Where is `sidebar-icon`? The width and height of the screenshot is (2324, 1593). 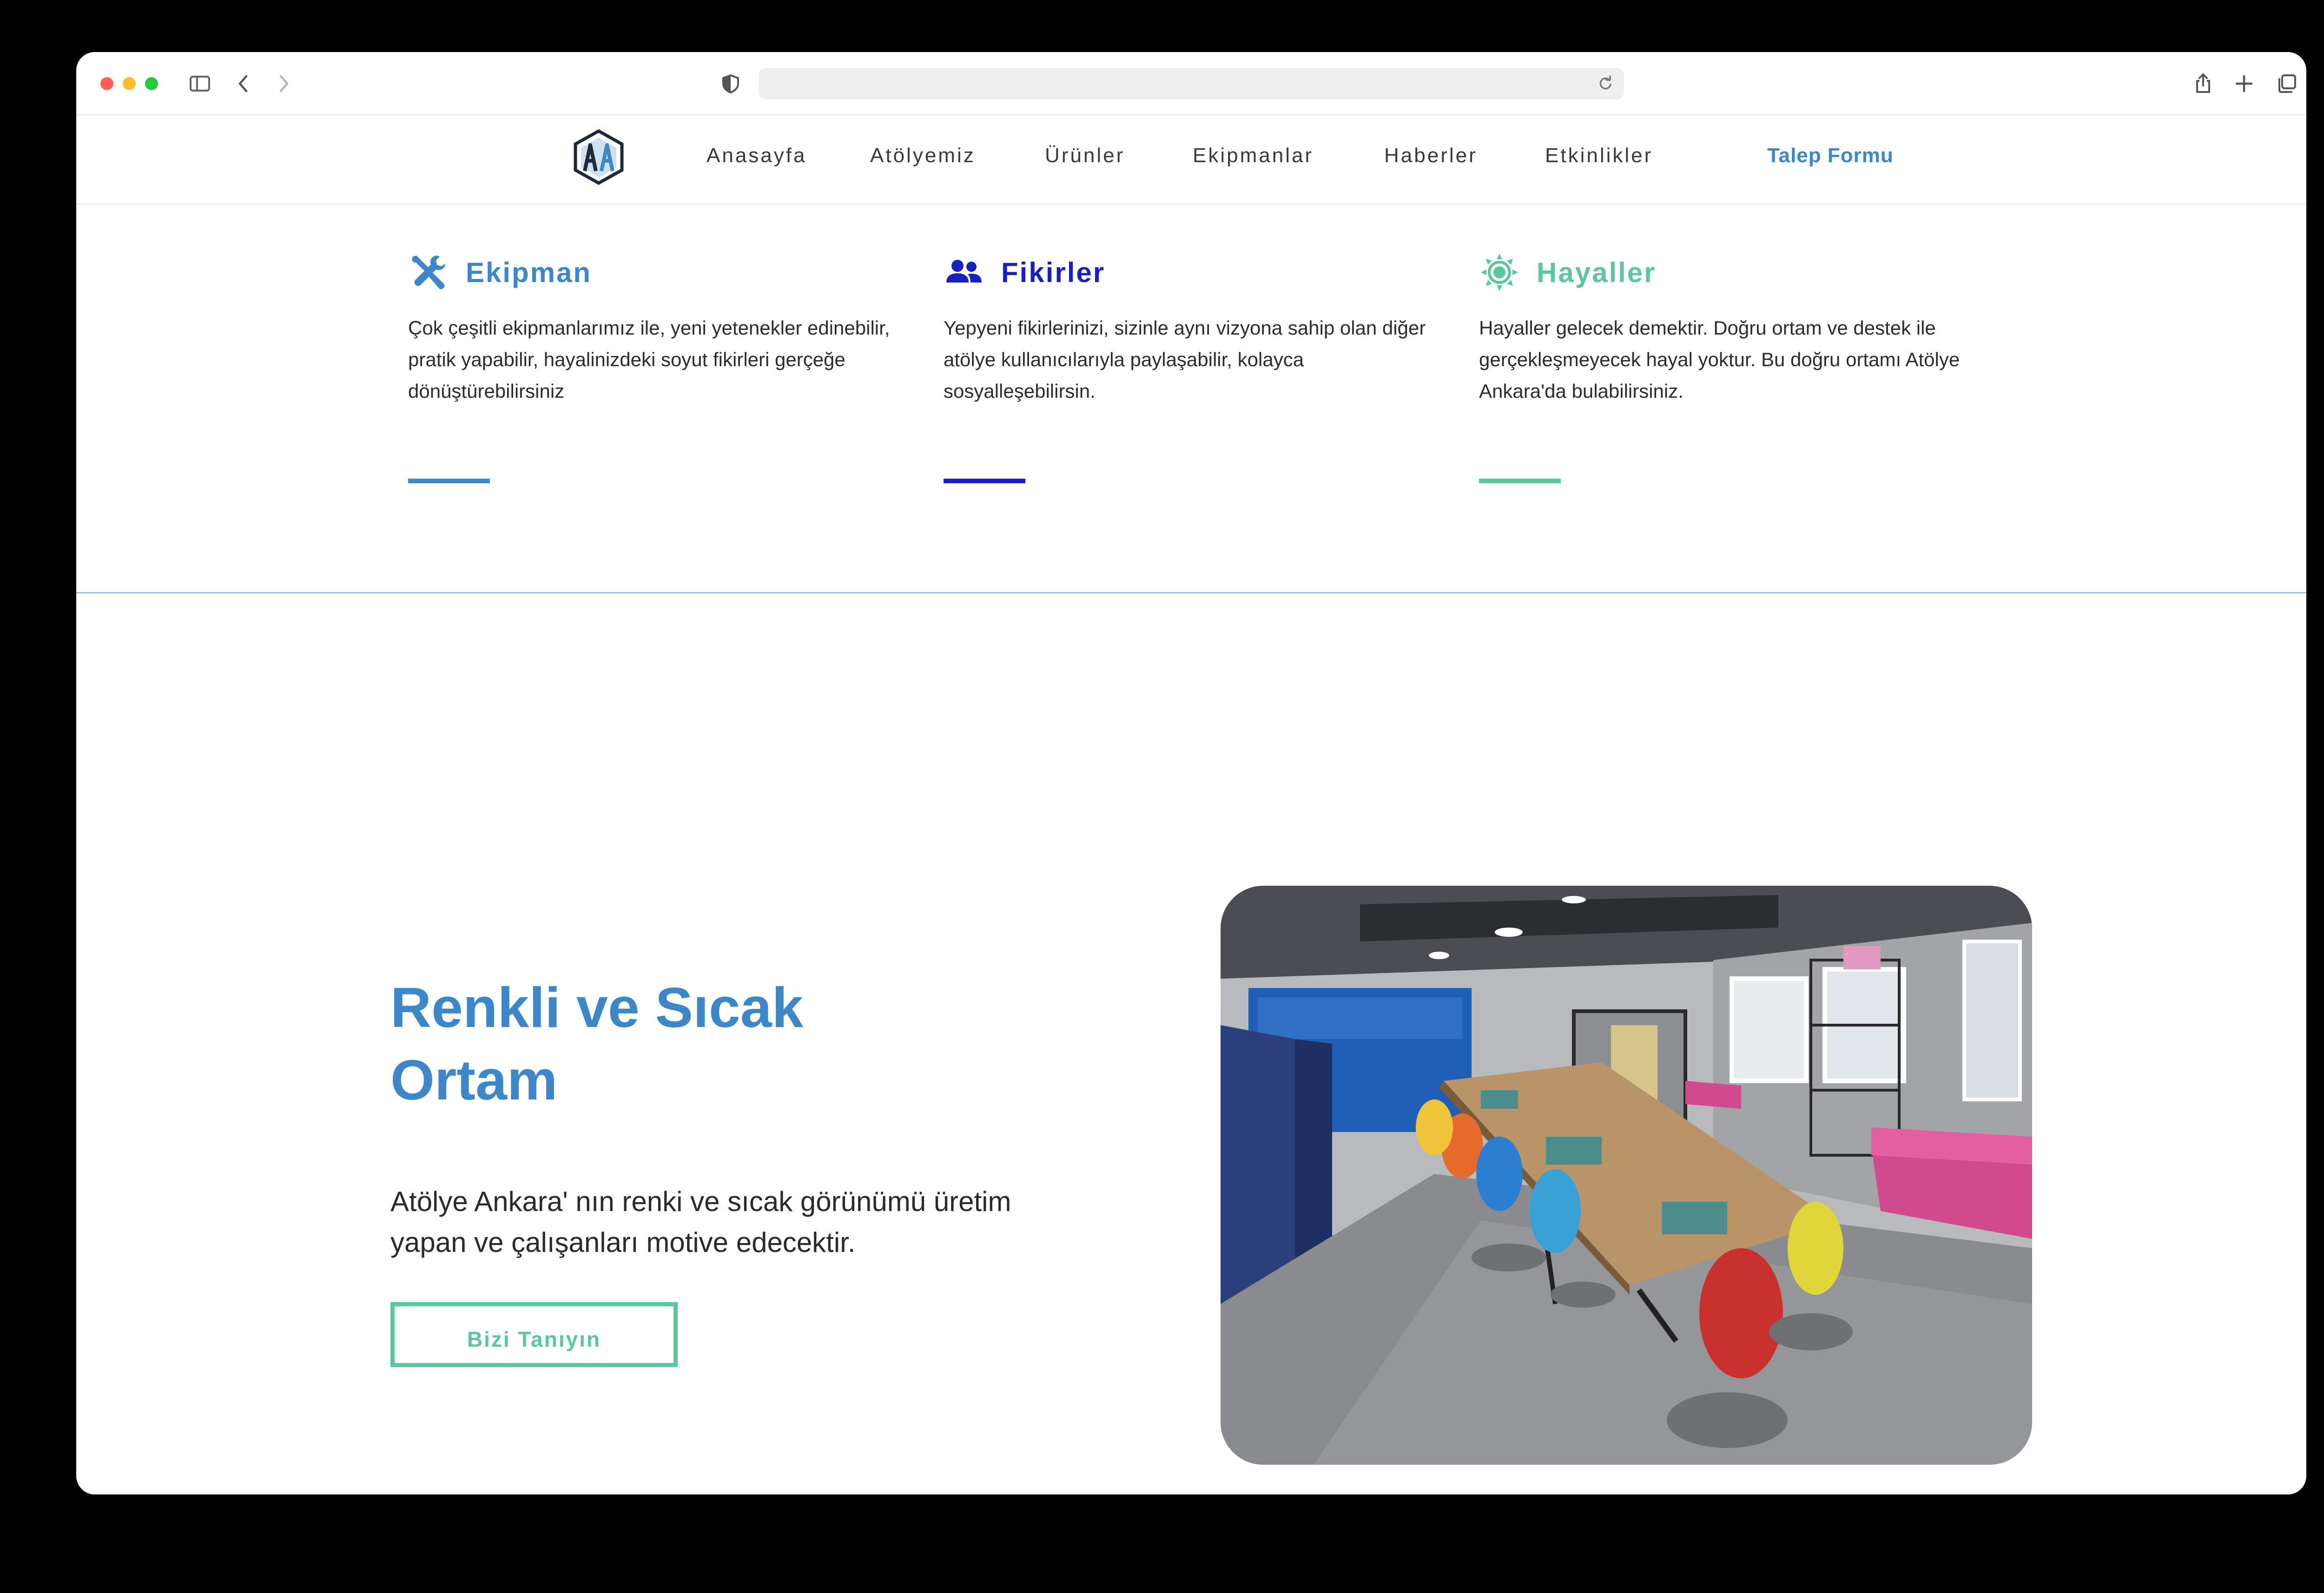 sidebar-icon is located at coordinates (200, 84).